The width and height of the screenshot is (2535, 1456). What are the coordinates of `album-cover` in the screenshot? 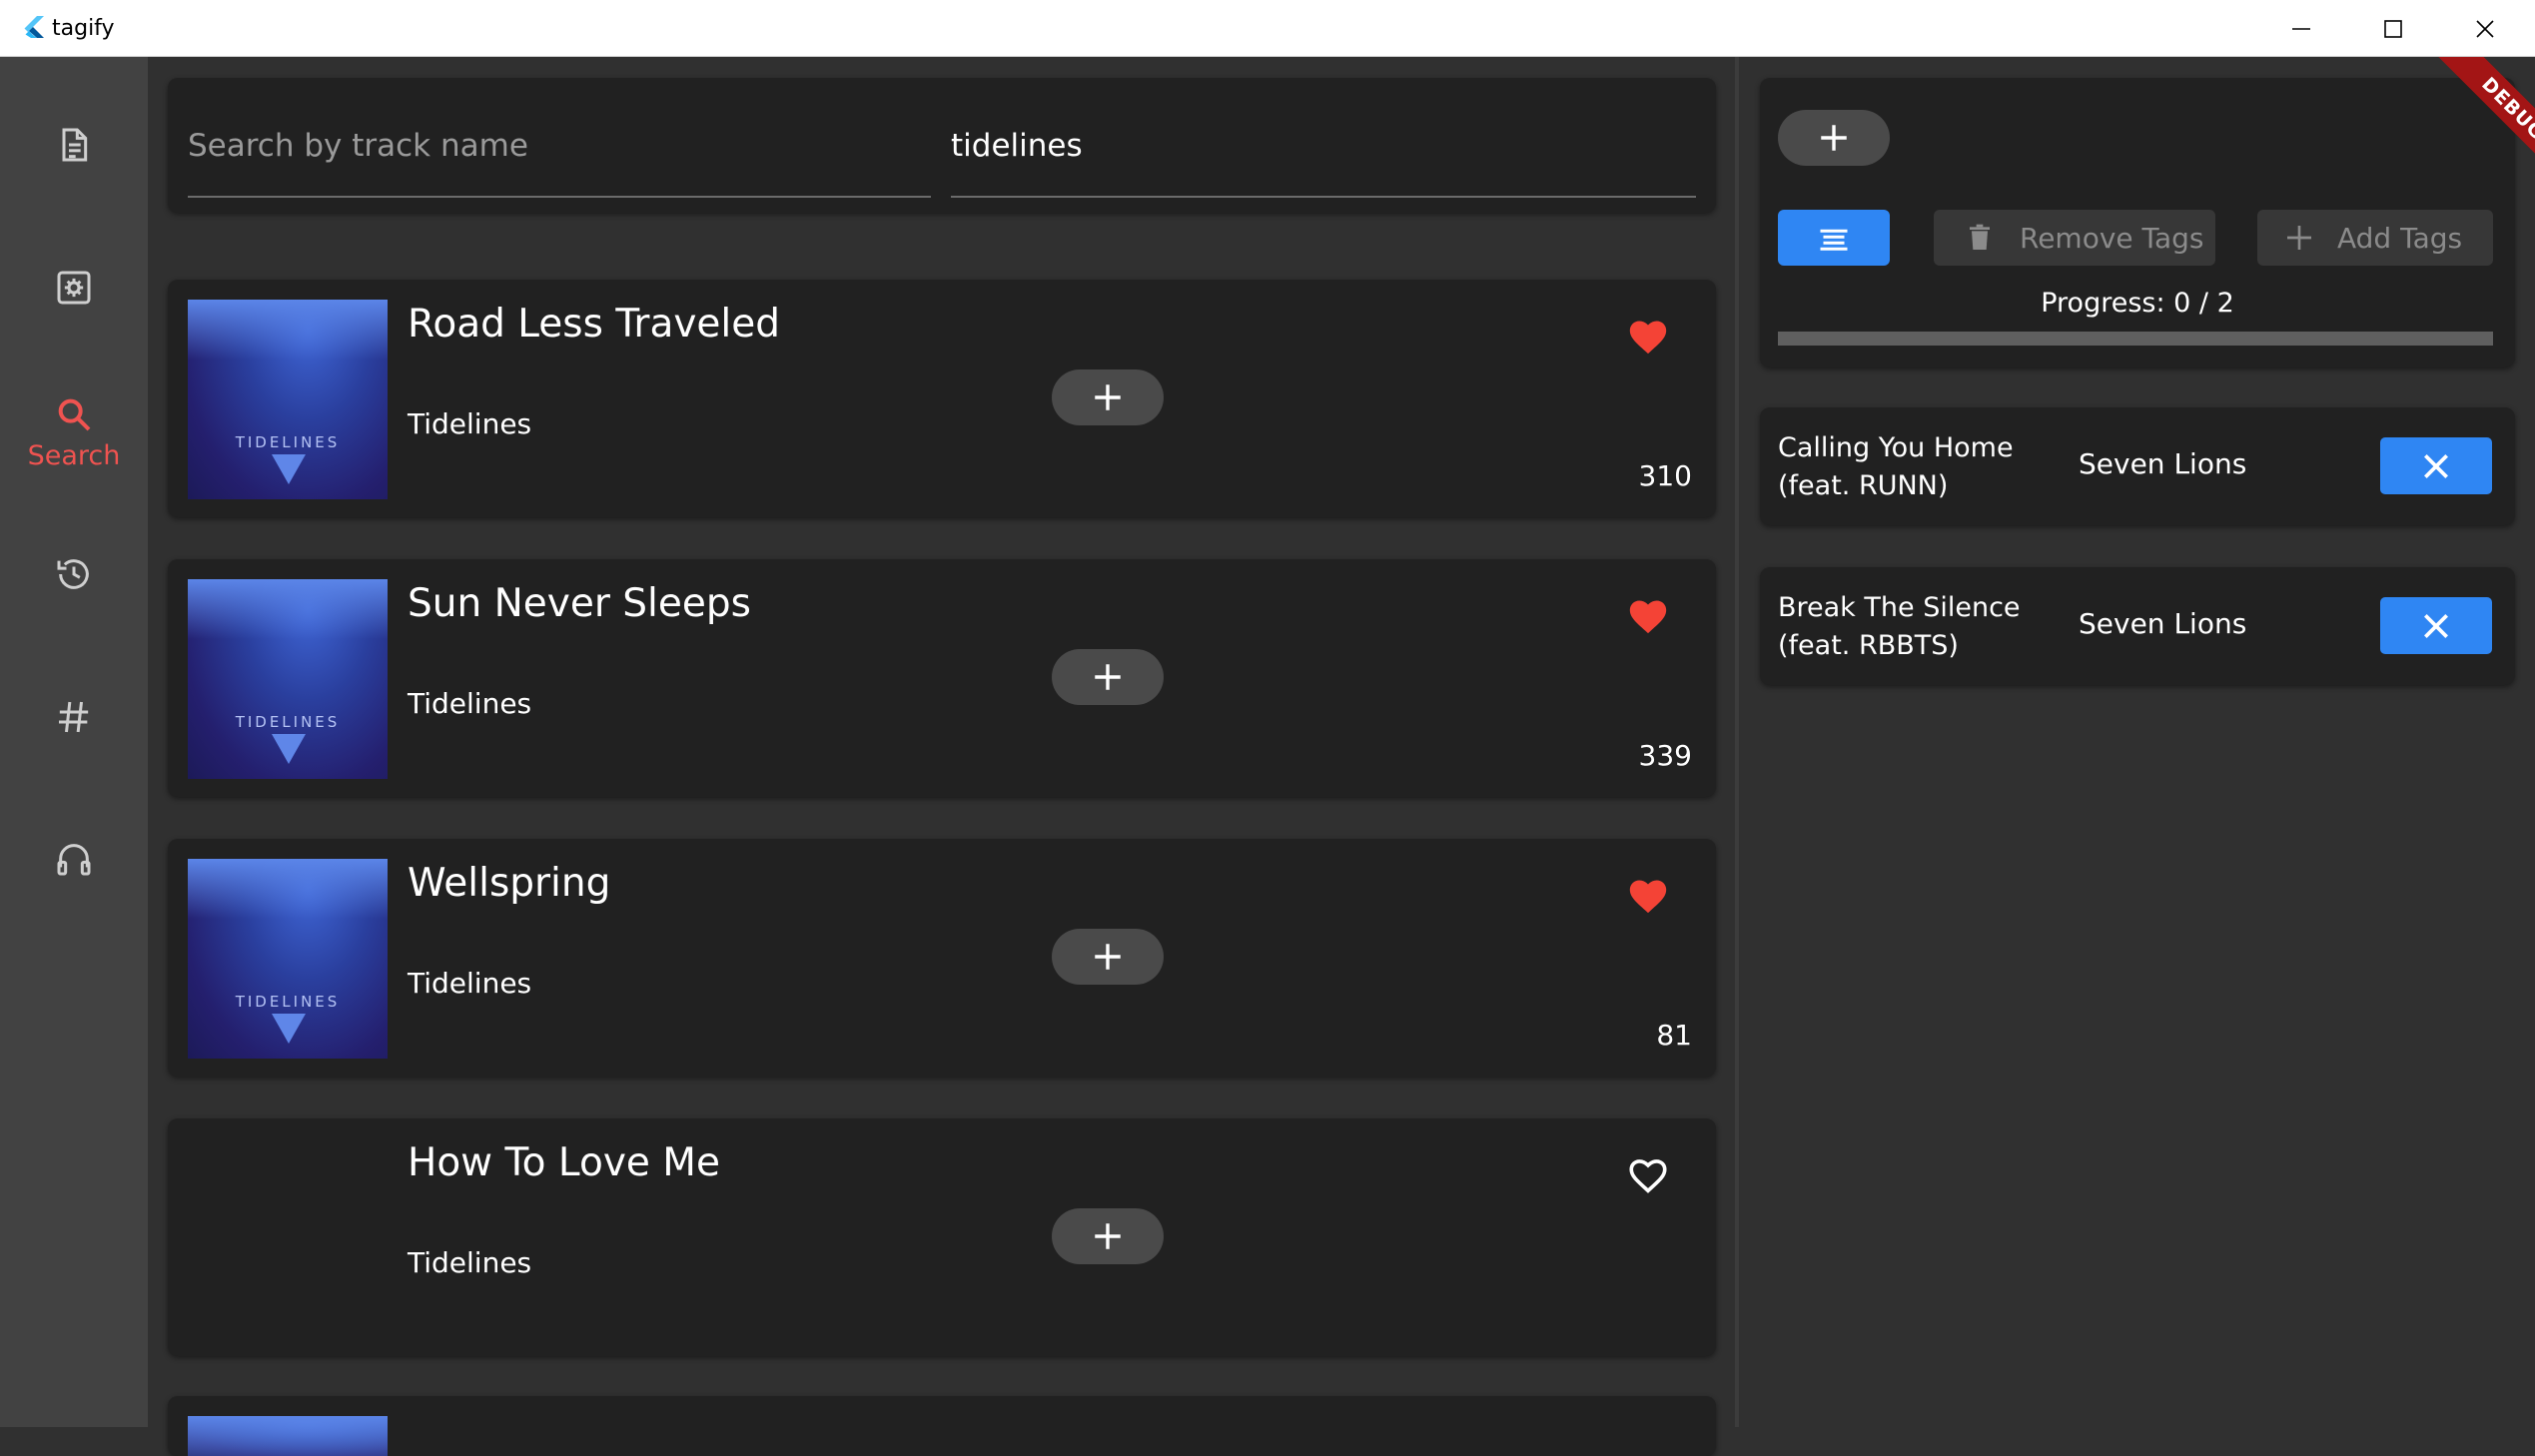 It's located at (288, 1436).